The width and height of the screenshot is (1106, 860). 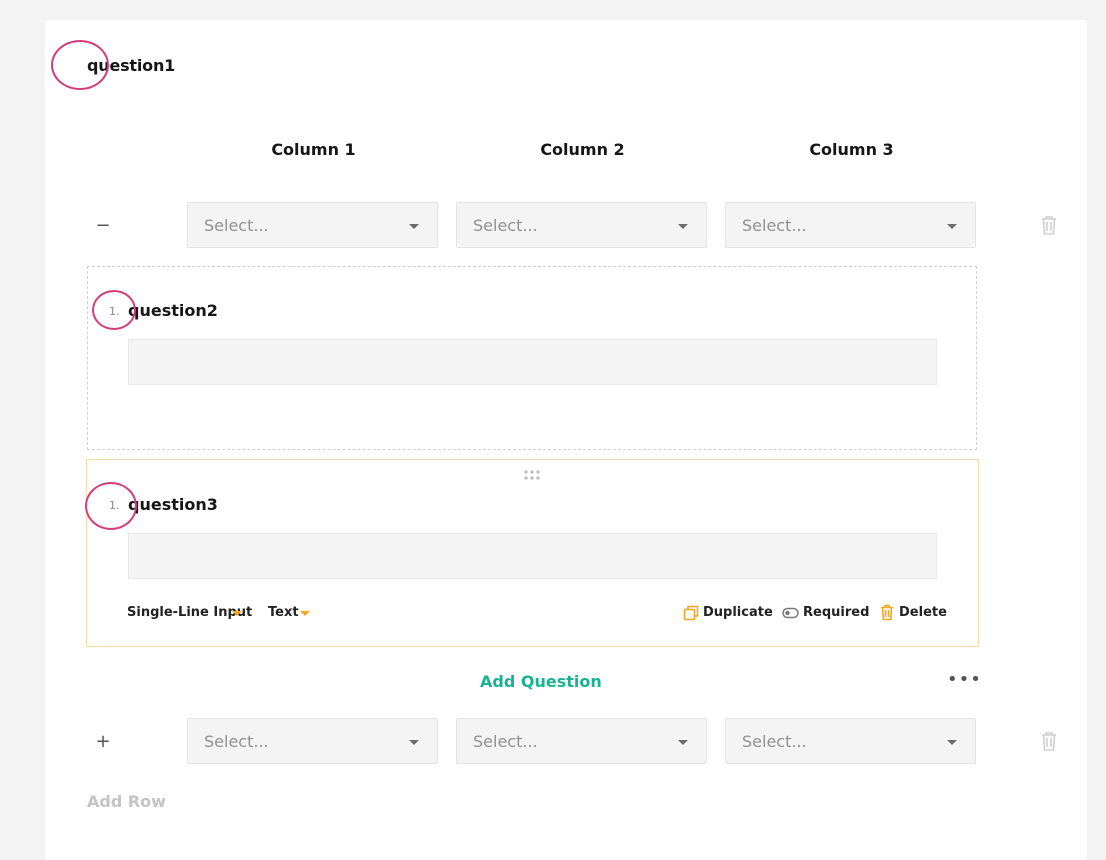 I want to click on question3-title: question3, so click(x=173, y=504).